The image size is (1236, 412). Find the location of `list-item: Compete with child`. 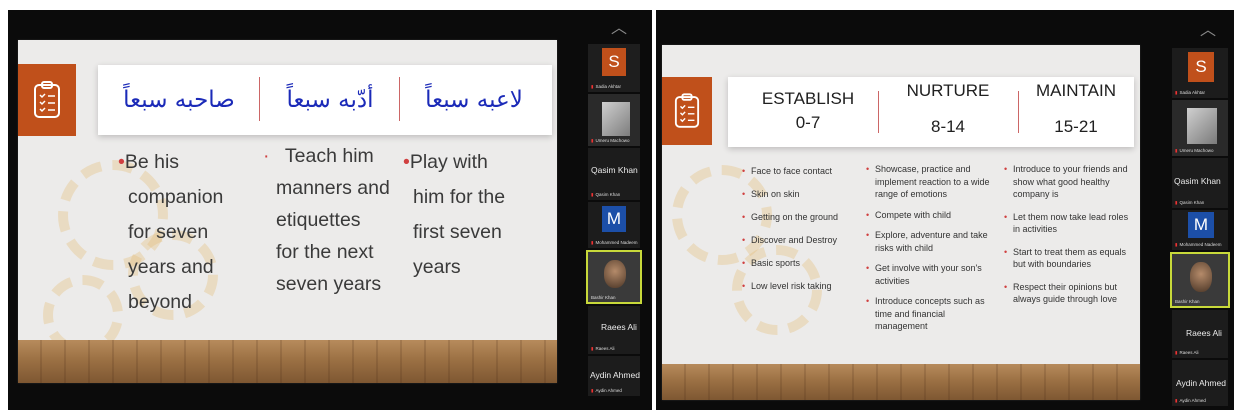

list-item: Compete with child is located at coordinates (930, 215).